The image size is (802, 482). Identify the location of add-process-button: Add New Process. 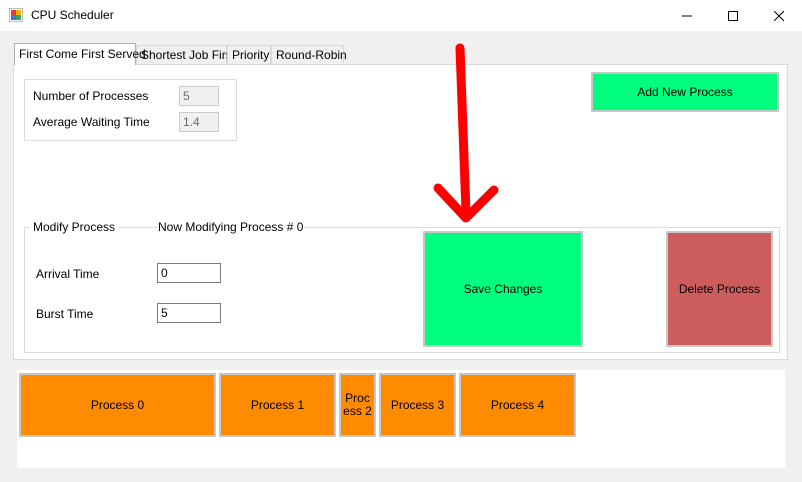
(685, 92).